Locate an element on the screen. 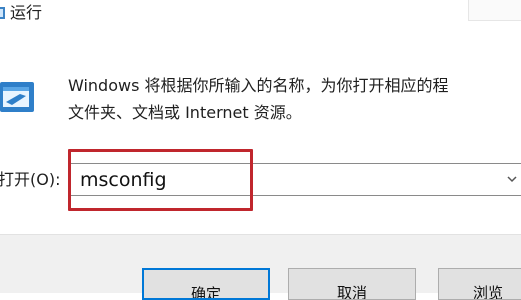  window-title: 运行 is located at coordinates (26, 12).